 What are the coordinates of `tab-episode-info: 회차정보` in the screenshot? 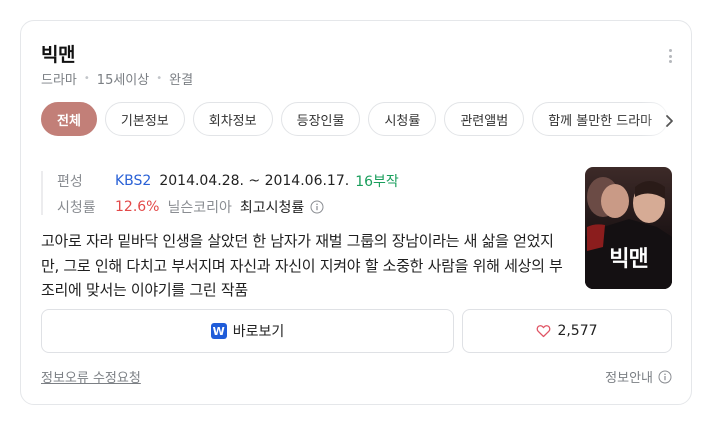 It's located at (232, 119).